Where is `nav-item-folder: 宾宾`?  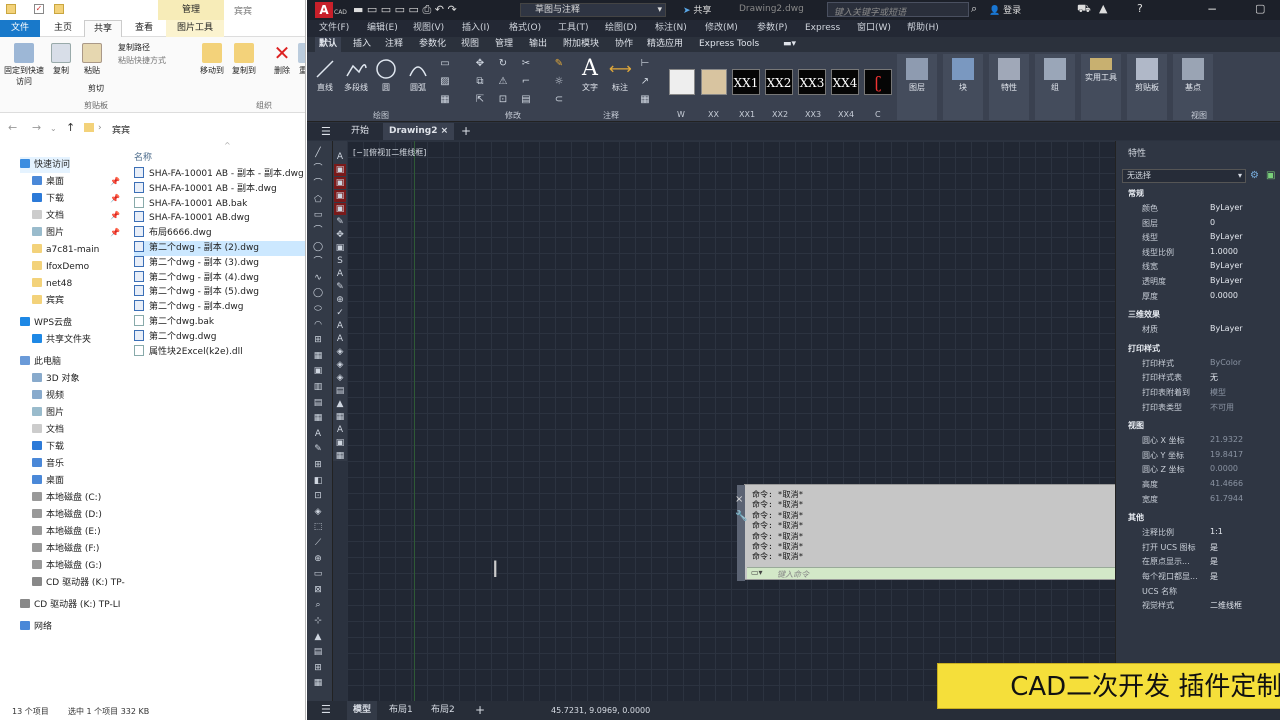 nav-item-folder: 宾宾 is located at coordinates (48, 301).